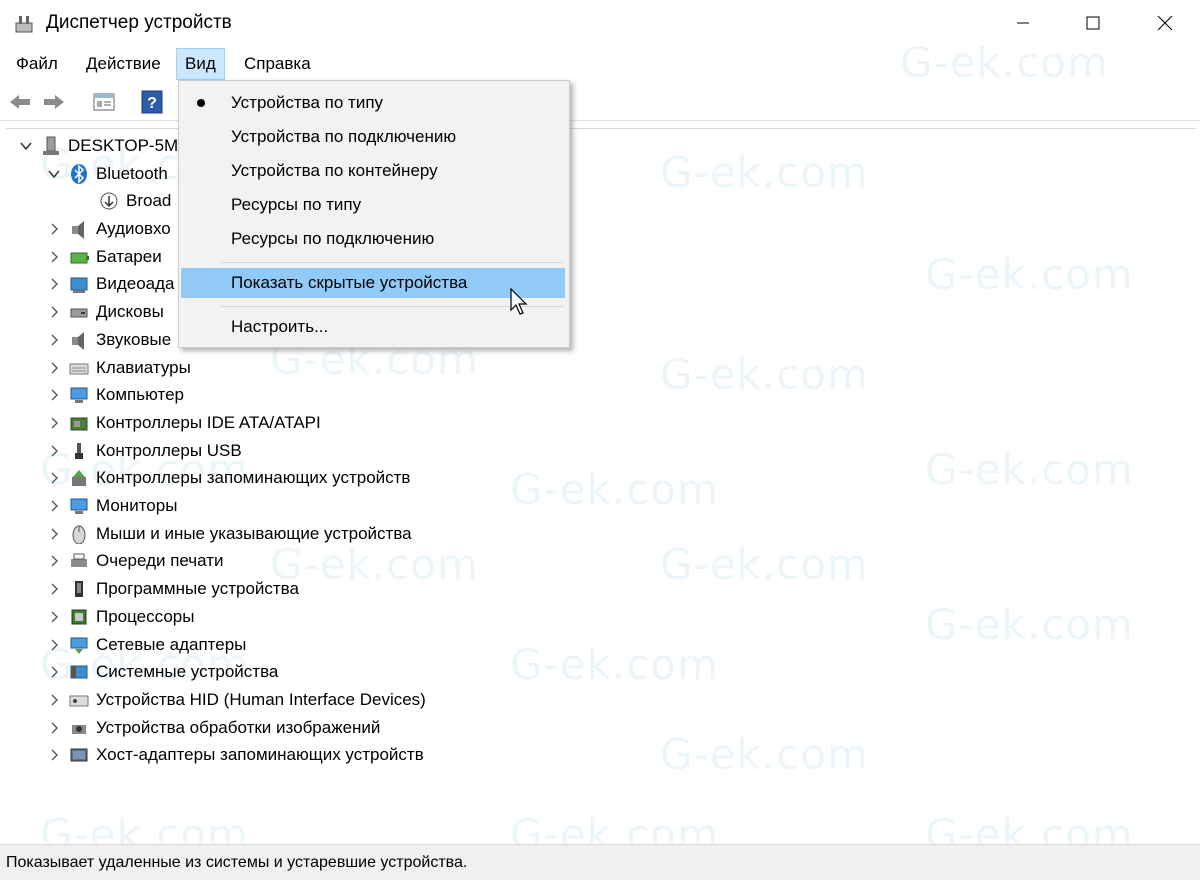  What do you see at coordinates (51, 146) in the screenshot?
I see `computer-icon` at bounding box center [51, 146].